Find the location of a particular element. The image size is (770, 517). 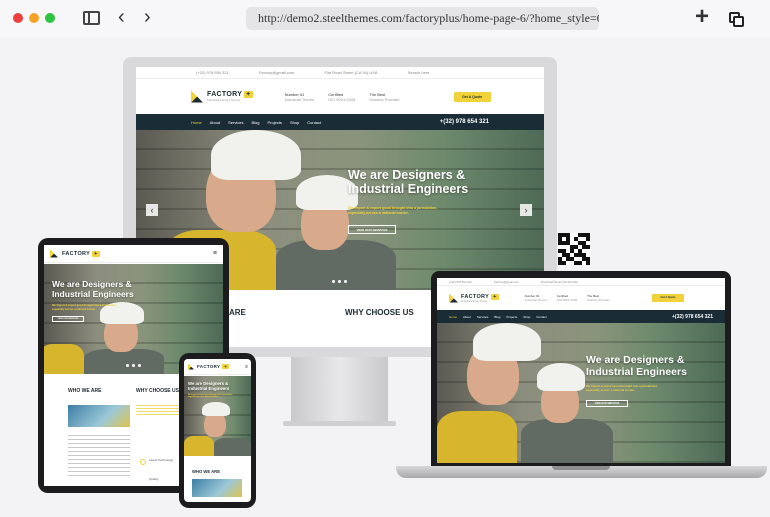

minimize-window-button is located at coordinates (34, 18).